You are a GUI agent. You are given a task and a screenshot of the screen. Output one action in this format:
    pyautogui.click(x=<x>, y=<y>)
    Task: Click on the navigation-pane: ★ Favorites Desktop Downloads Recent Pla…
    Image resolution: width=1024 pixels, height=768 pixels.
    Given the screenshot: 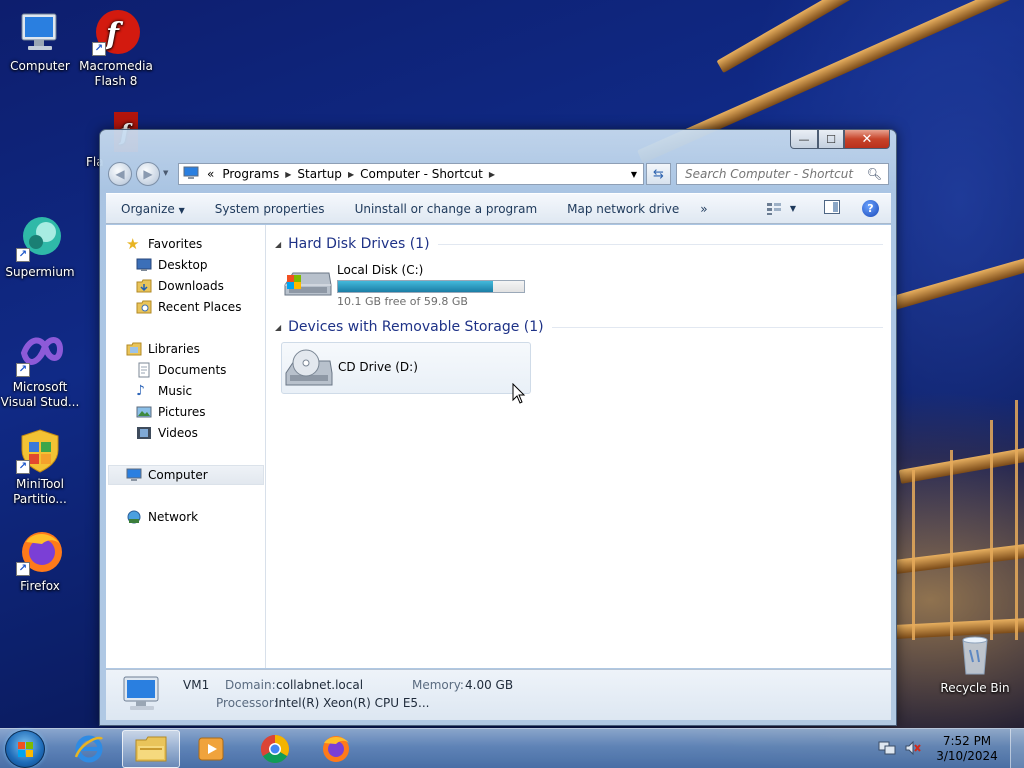 What is the action you would take?
    pyautogui.click(x=186, y=446)
    